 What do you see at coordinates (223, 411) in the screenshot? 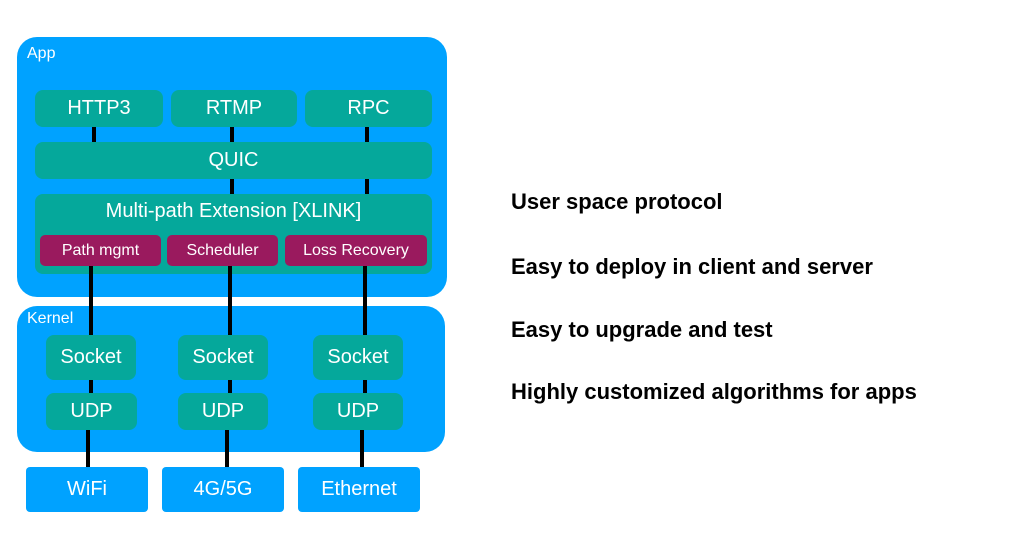
I see `udp-path2: UDP` at bounding box center [223, 411].